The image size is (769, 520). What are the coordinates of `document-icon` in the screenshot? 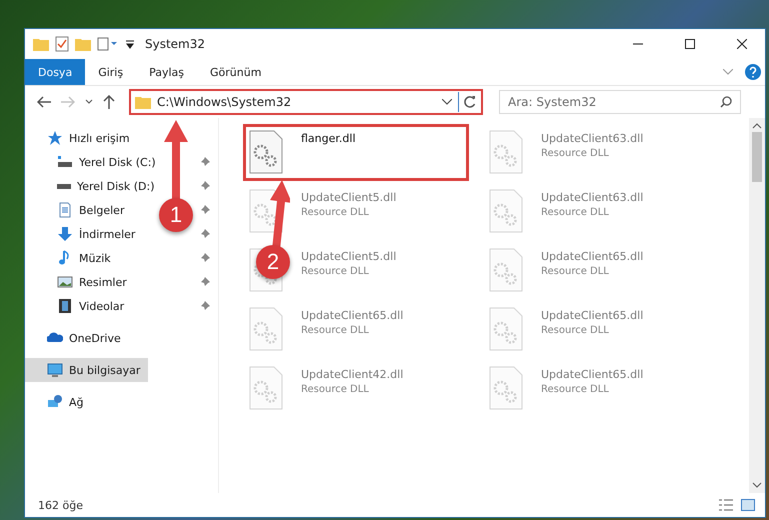 It's located at (65, 210).